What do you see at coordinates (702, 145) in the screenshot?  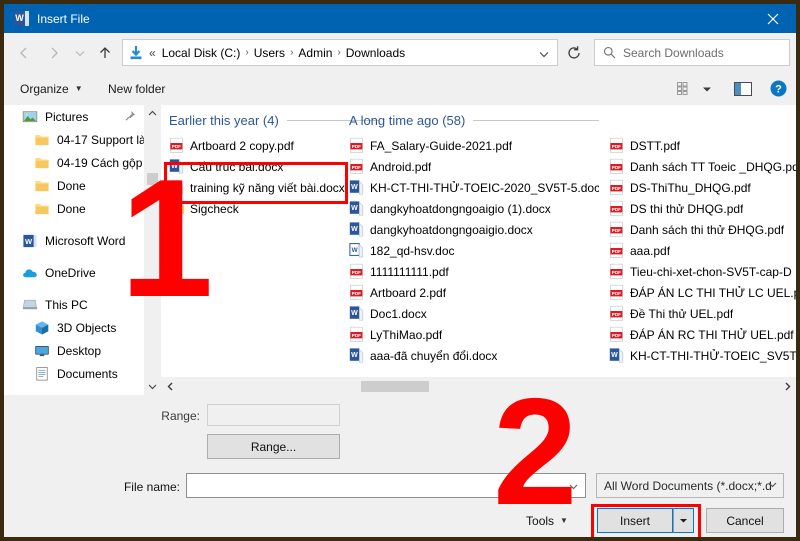 I see `file-list-item: PDF DSTT.pdf` at bounding box center [702, 145].